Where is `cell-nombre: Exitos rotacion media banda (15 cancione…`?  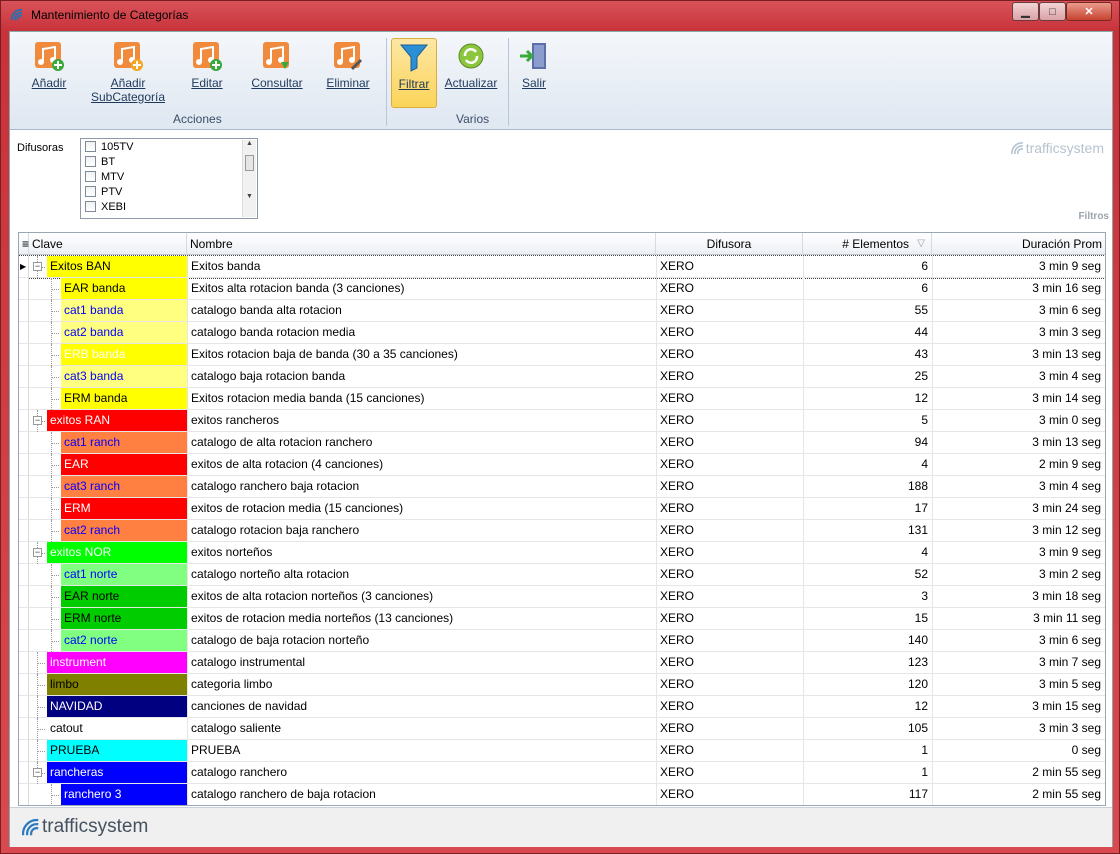
cell-nombre: Exitos rotacion media banda (15 cancione… is located at coordinates (421, 398).